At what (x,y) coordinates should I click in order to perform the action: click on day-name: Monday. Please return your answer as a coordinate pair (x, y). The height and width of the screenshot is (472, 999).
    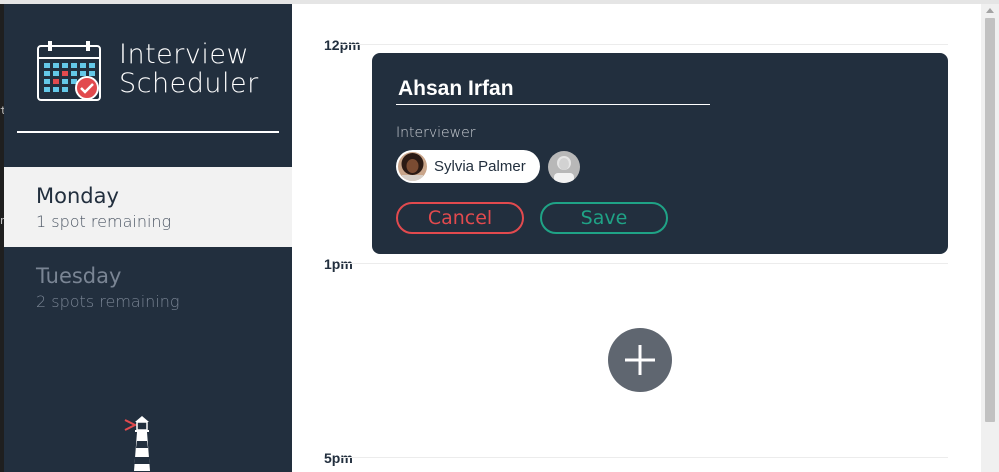
    Looking at the image, I should click on (77, 196).